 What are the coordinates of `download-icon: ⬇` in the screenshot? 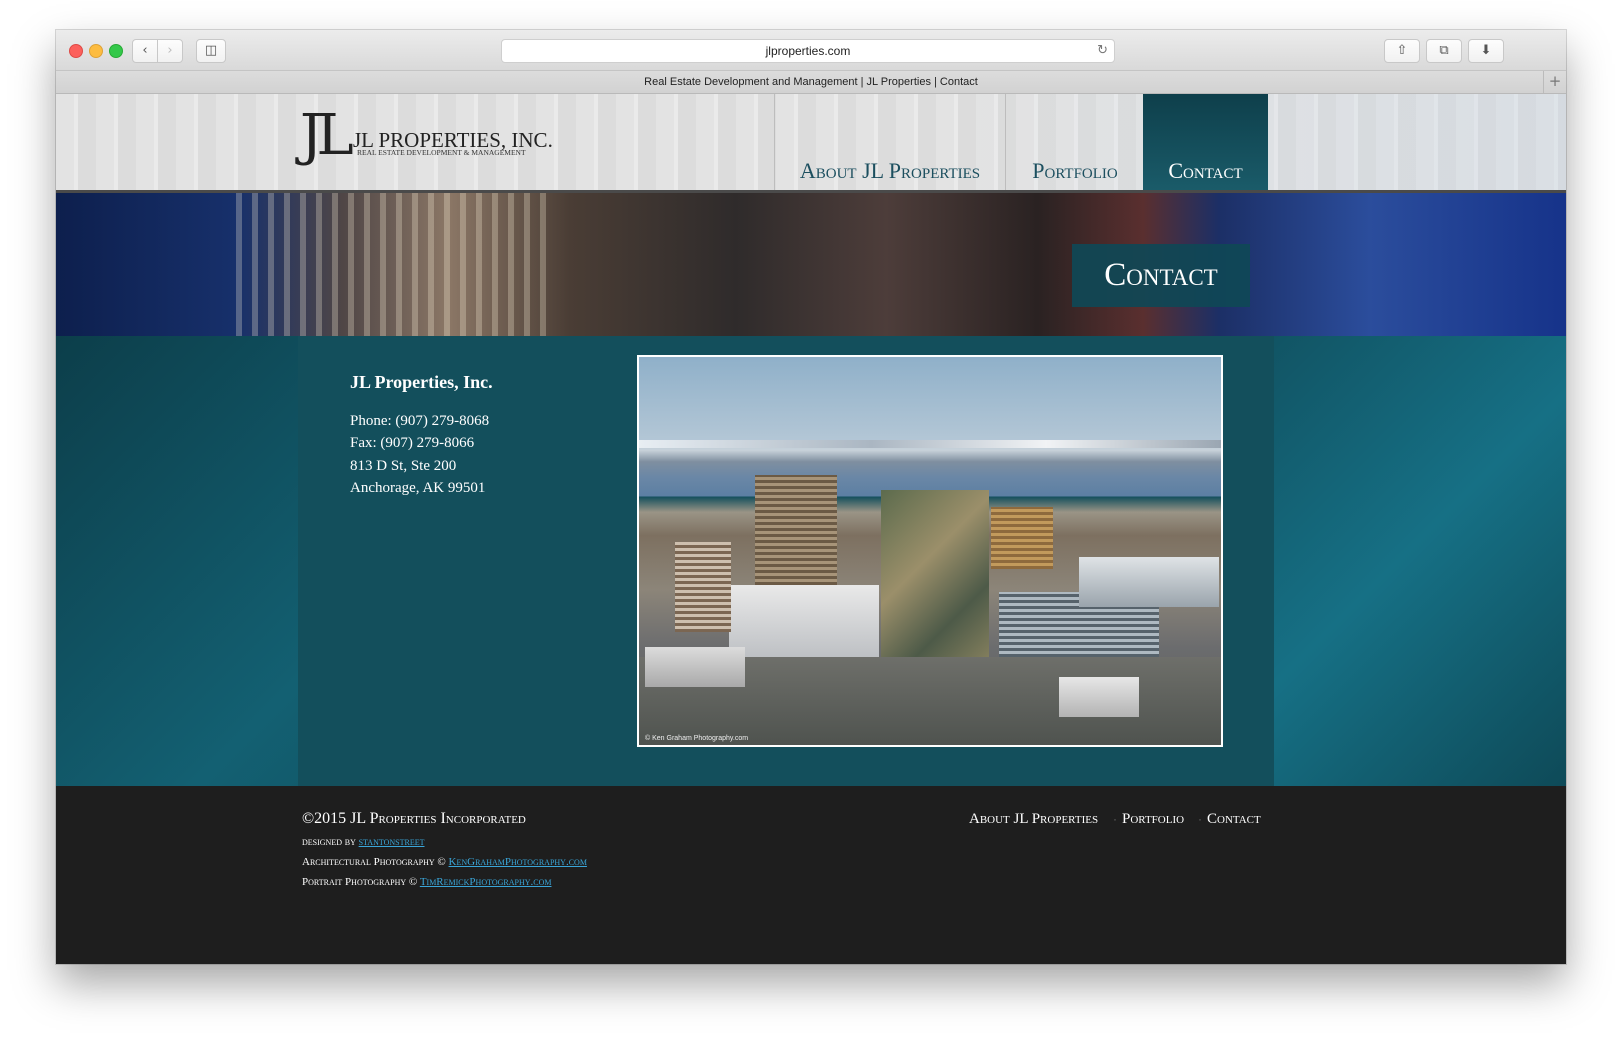 It's located at (1486, 50).